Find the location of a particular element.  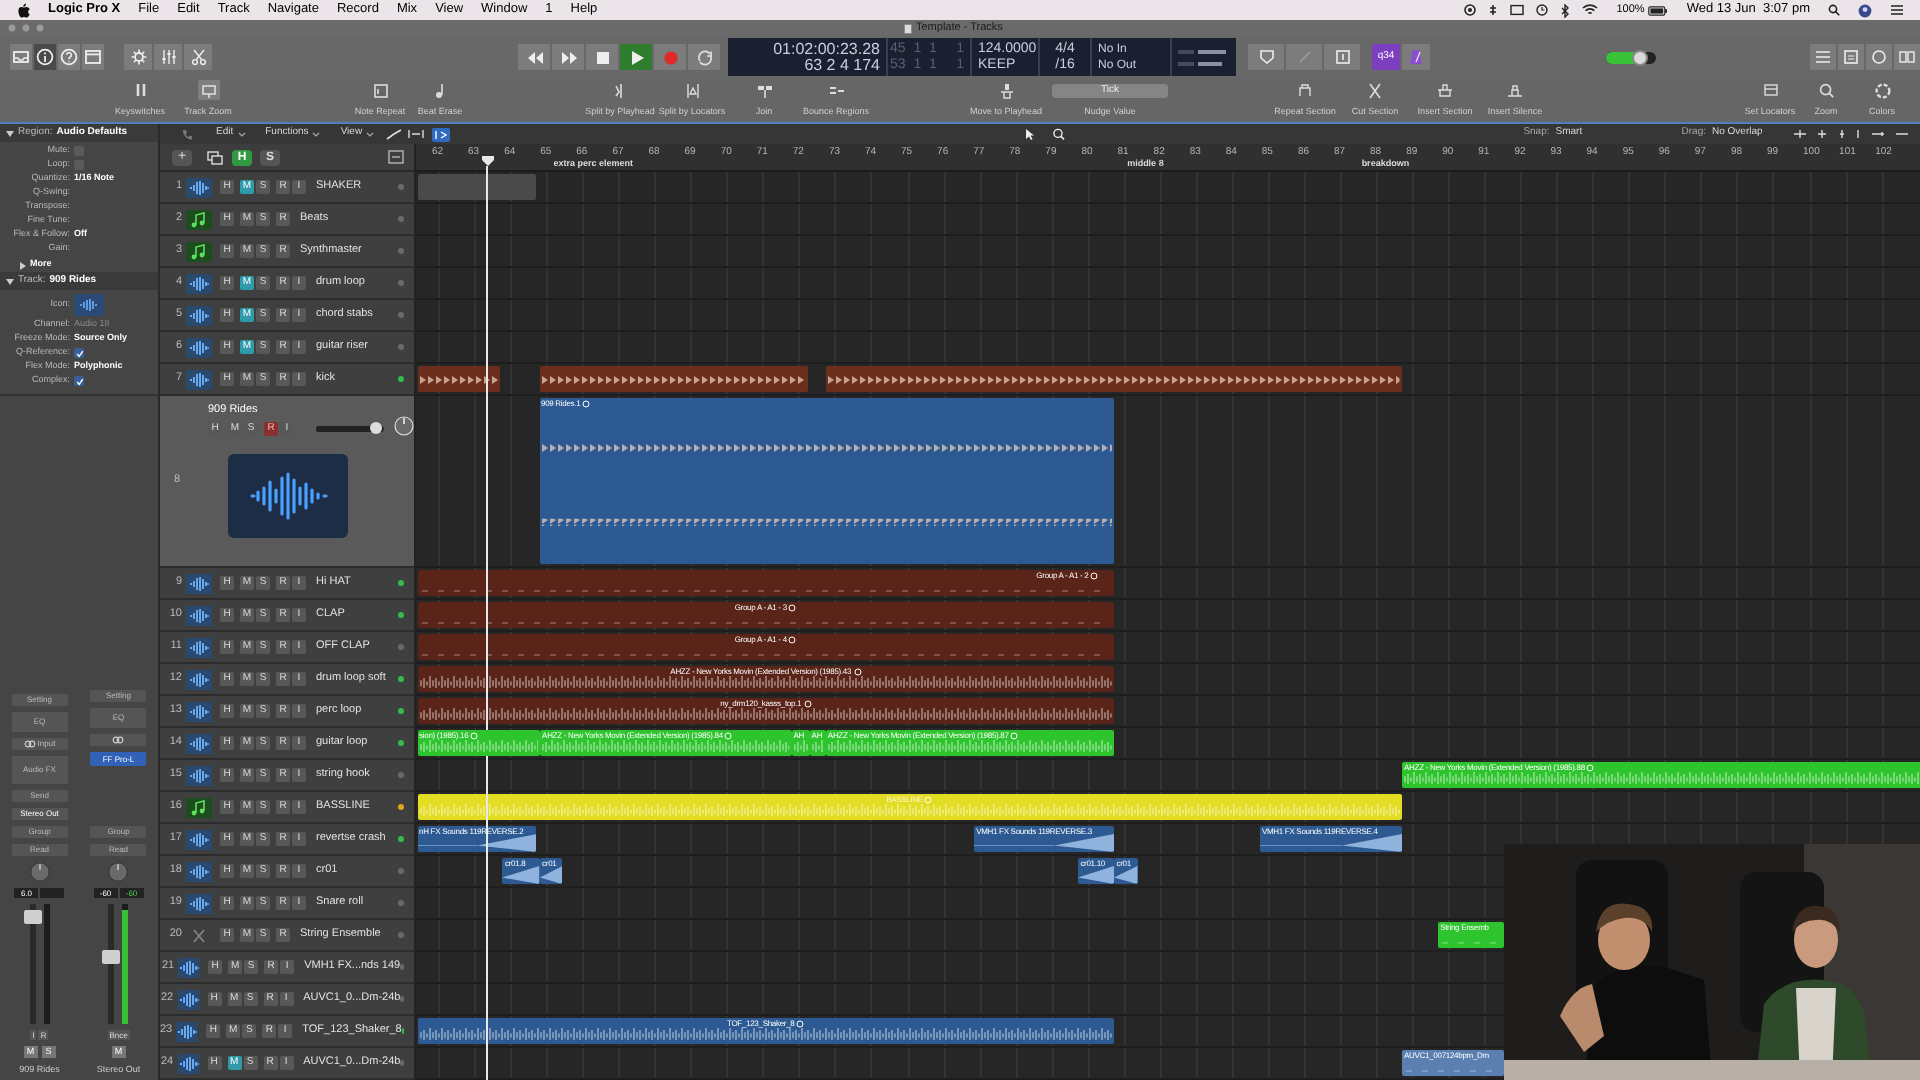

library-button is located at coordinates (21, 57).